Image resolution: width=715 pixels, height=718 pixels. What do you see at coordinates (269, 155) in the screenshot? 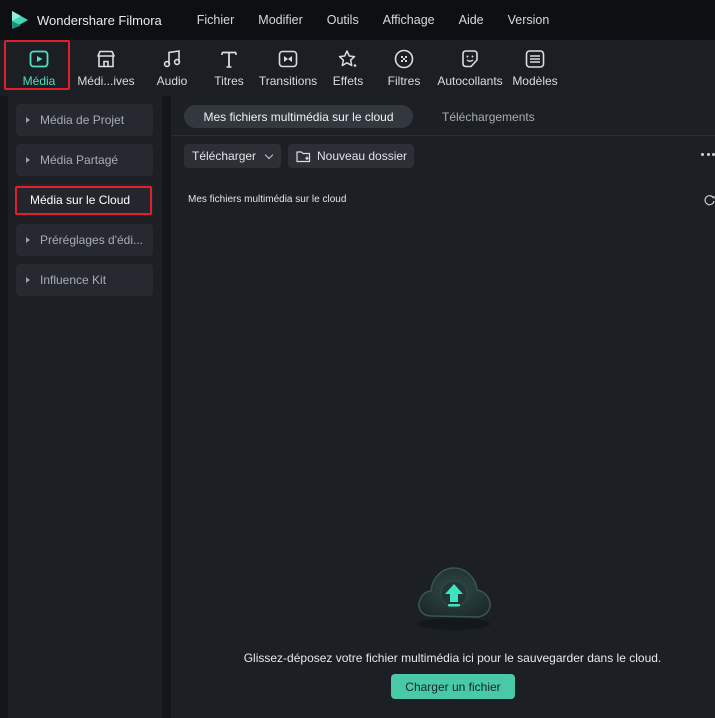
I see `chevron-down-icon` at bounding box center [269, 155].